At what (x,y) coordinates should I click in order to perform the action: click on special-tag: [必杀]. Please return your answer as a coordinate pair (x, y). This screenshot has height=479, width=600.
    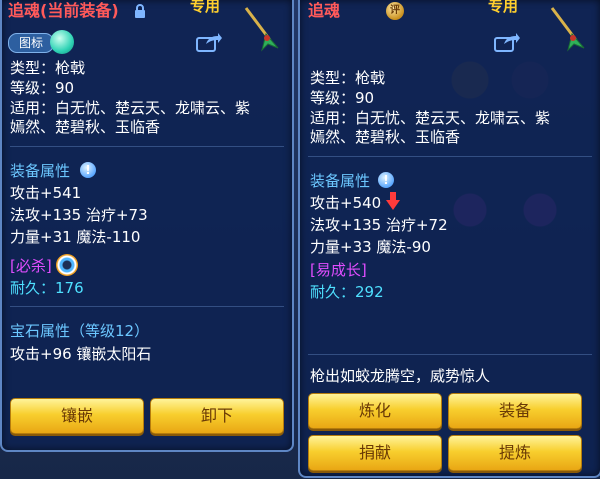
    Looking at the image, I should click on (31, 266).